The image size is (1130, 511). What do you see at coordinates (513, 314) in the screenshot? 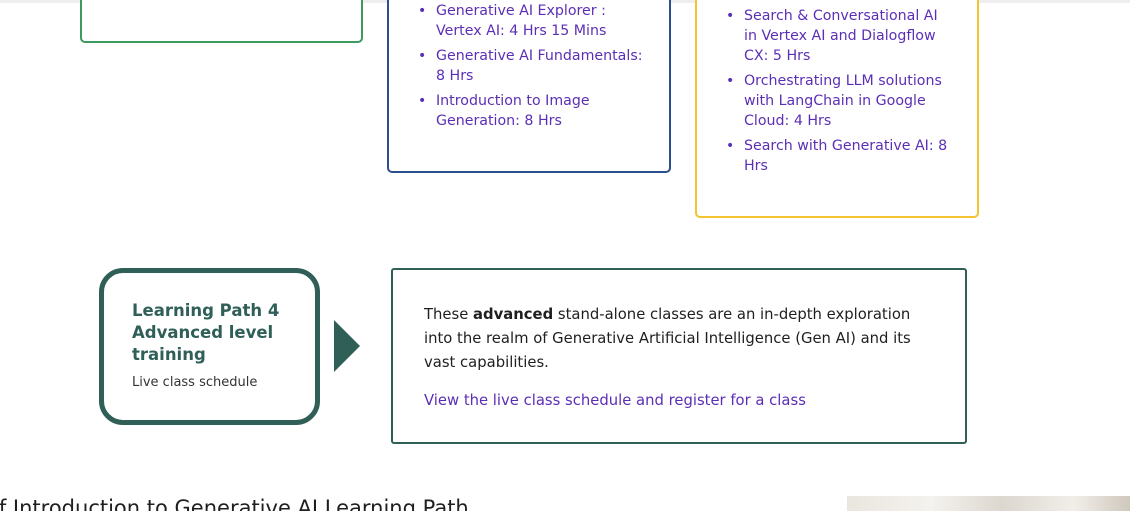
I see `info-text-bold: advanced` at bounding box center [513, 314].